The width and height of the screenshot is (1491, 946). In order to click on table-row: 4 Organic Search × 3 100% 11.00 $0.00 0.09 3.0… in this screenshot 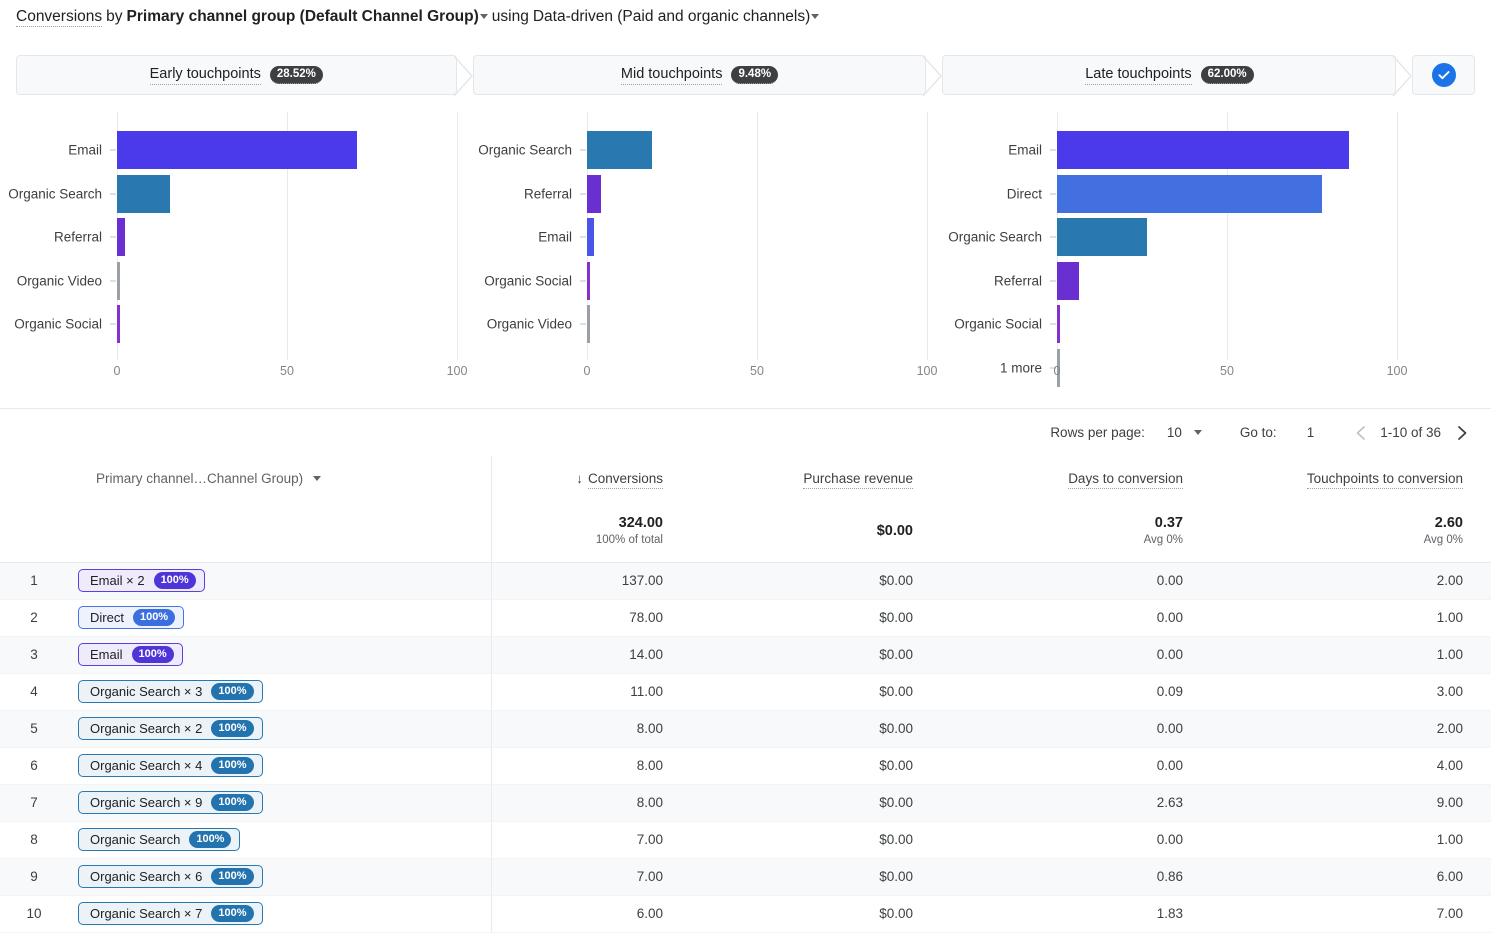, I will do `click(745, 692)`.